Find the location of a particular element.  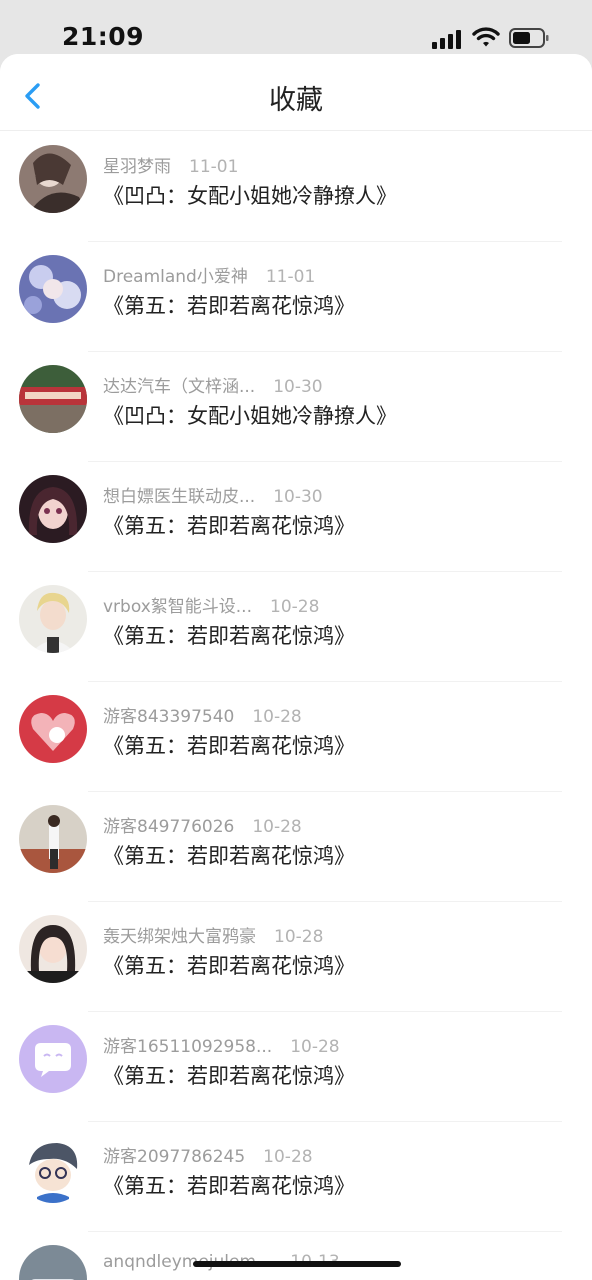

favorite-item: 游客843397540 10-28 《第五：若即若离花惊鸿》 is located at coordinates (296, 737).